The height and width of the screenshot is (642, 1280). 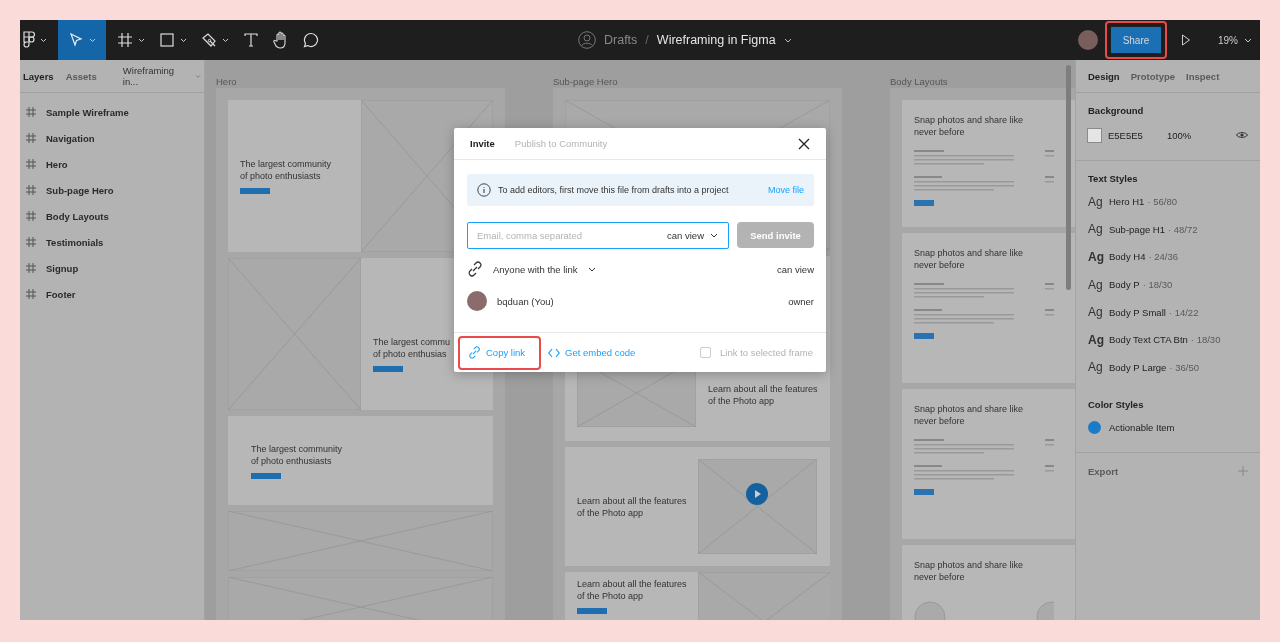 What do you see at coordinates (804, 143) in the screenshot?
I see `close-icon` at bounding box center [804, 143].